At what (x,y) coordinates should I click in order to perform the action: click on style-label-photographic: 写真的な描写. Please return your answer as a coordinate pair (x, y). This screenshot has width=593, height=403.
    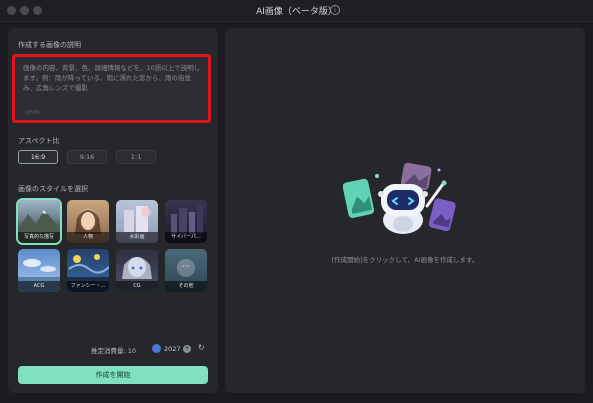
    Looking at the image, I should click on (39, 237).